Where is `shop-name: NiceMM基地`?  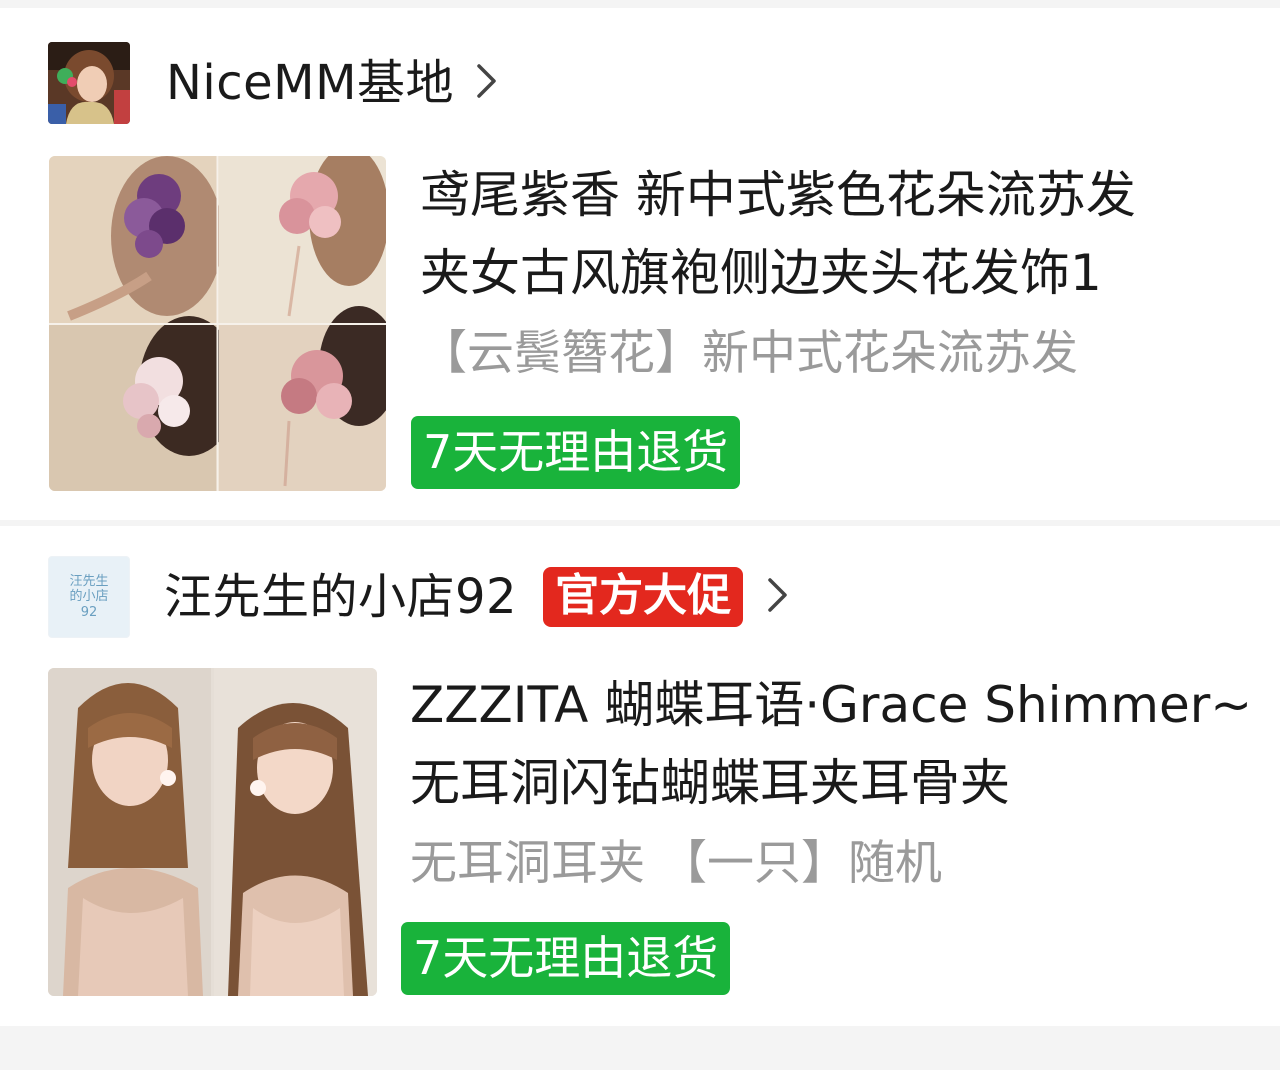 shop-name: NiceMM基地 is located at coordinates (310, 83).